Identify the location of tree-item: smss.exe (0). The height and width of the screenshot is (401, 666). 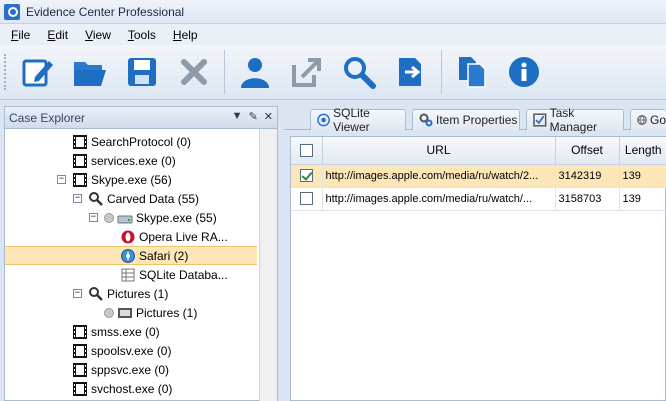
(131, 331).